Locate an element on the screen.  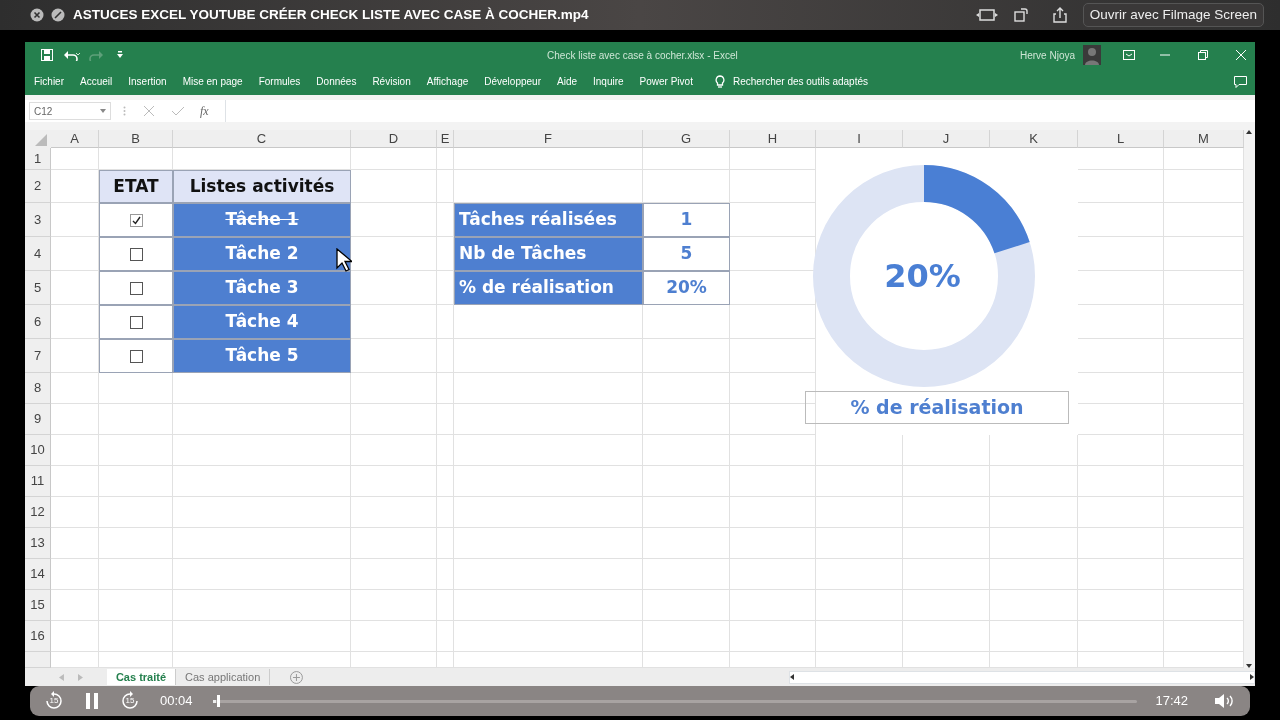
sheet-tab: Cas traité is located at coordinates (141, 677).